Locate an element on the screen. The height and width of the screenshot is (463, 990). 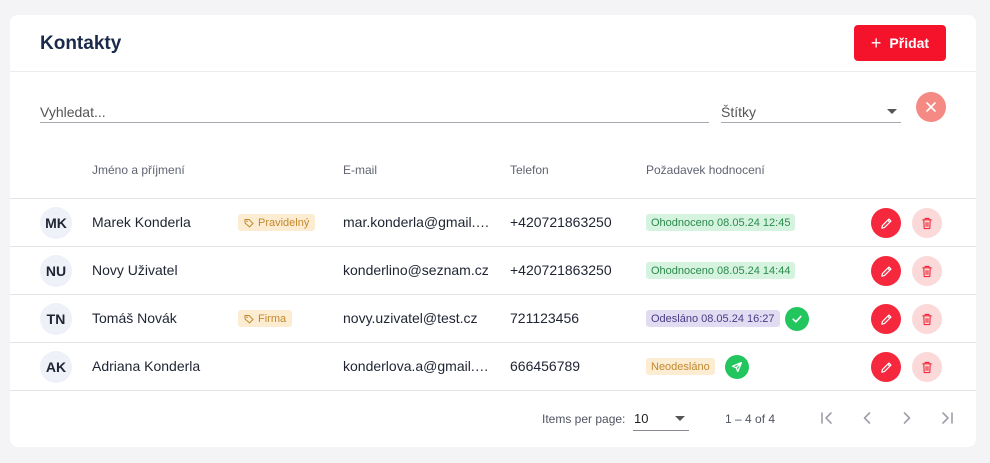
page-title: Kontakty is located at coordinates (81, 43).